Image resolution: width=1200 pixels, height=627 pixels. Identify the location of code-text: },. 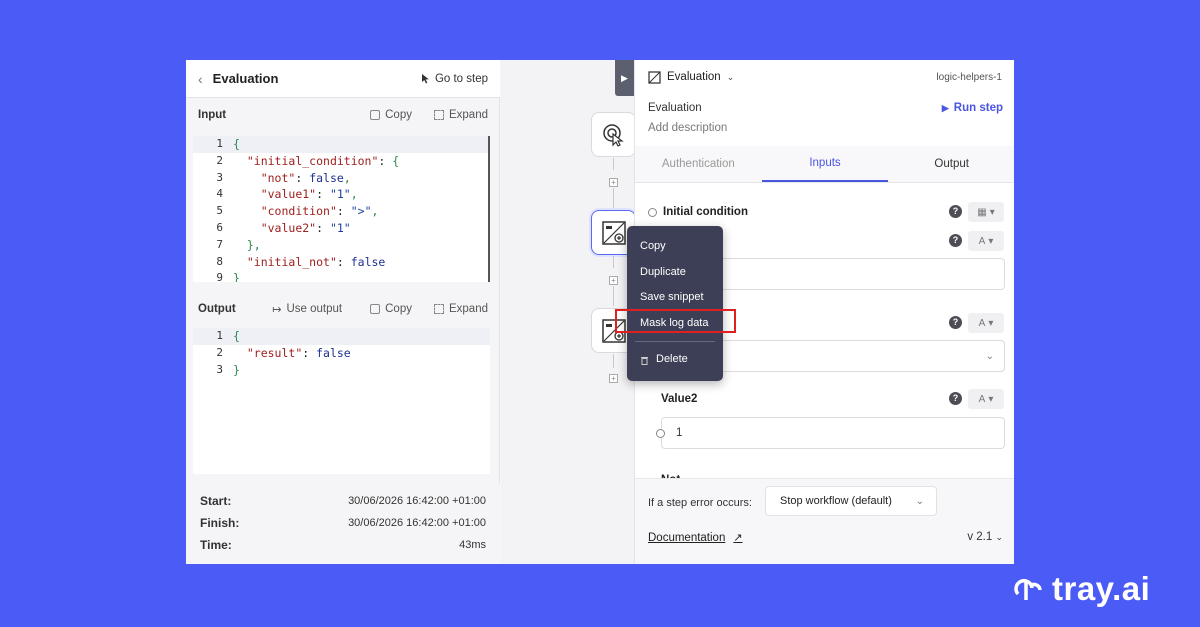
(253, 244).